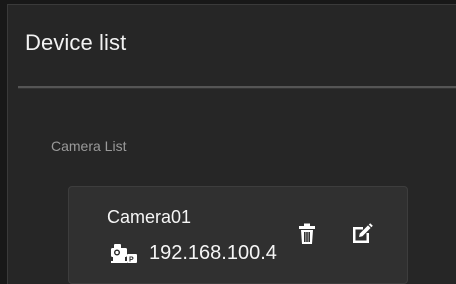  I want to click on edit-icon, so click(362, 234).